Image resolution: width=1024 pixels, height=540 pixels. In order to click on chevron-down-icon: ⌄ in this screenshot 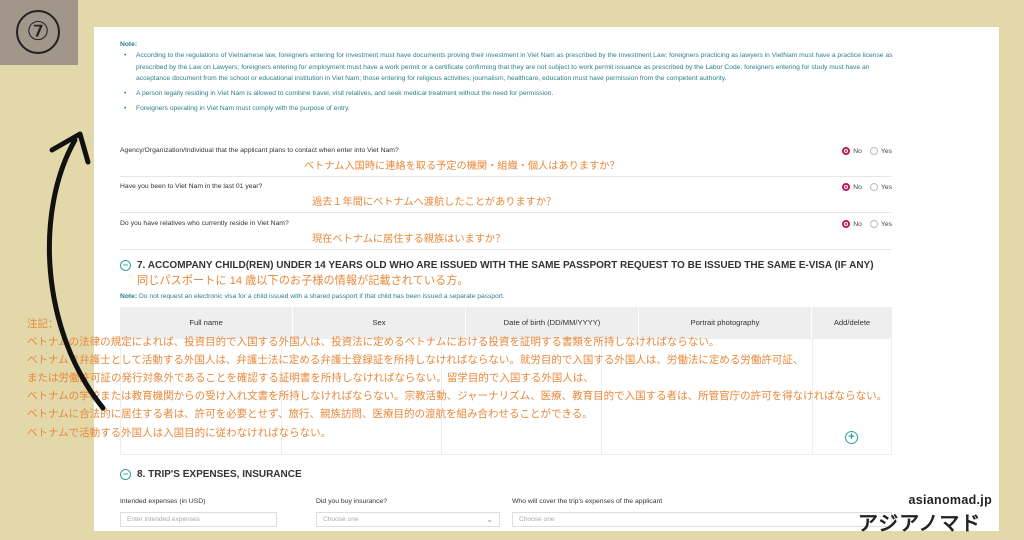, I will do `click(489, 519)`.